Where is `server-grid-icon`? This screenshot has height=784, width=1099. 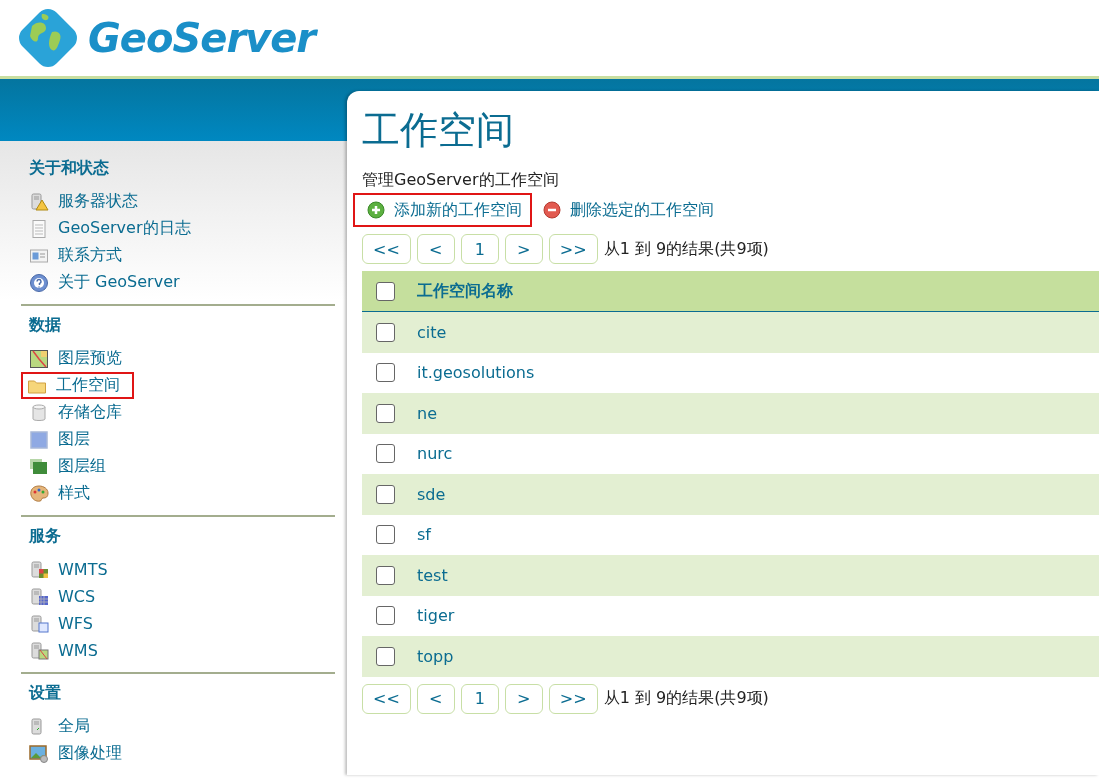 server-grid-icon is located at coordinates (39, 596).